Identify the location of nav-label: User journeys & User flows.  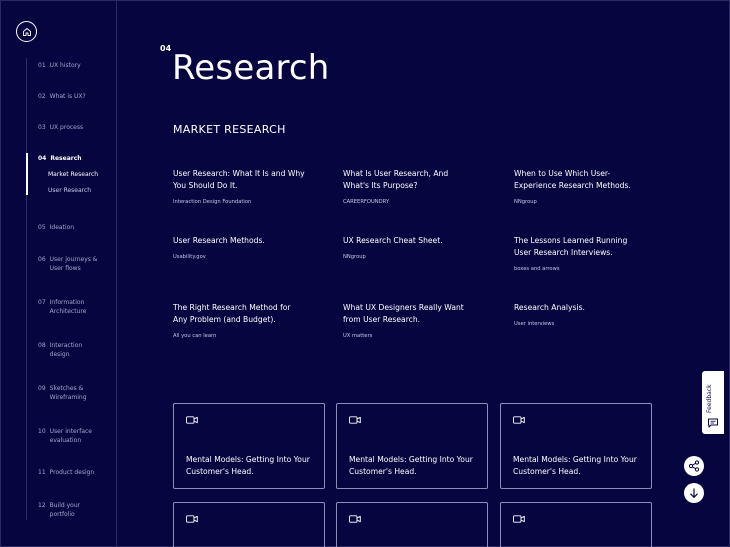
(73, 264).